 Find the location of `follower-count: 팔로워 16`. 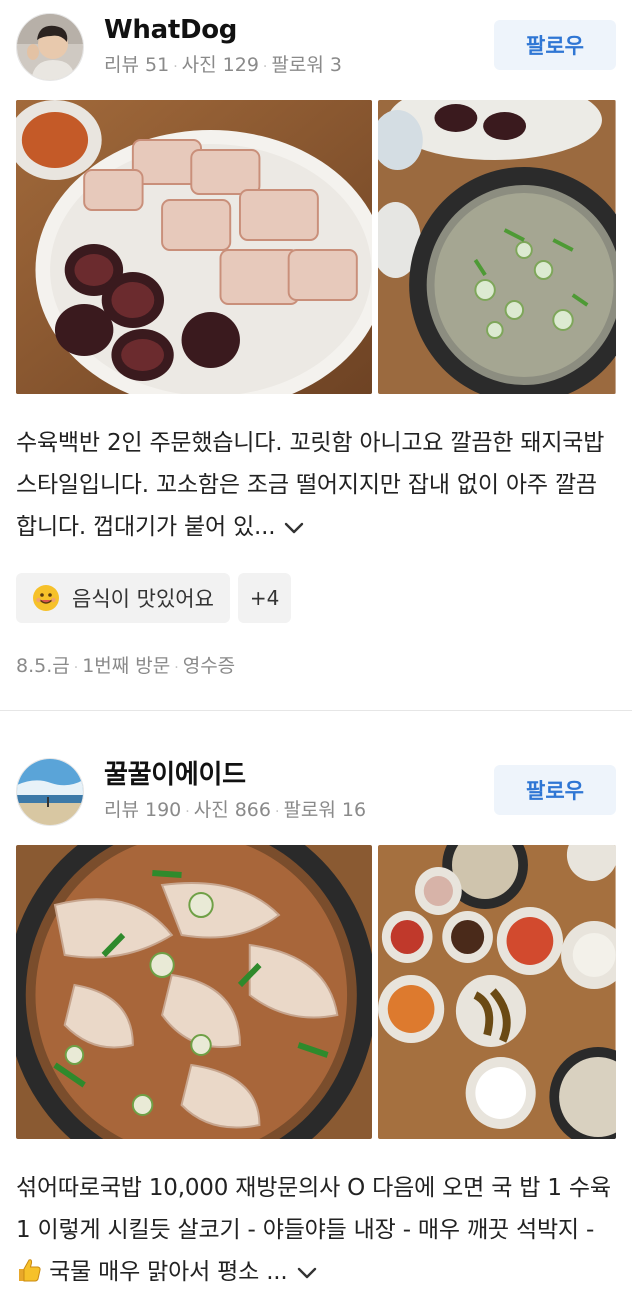

follower-count: 팔로워 16 is located at coordinates (325, 810).